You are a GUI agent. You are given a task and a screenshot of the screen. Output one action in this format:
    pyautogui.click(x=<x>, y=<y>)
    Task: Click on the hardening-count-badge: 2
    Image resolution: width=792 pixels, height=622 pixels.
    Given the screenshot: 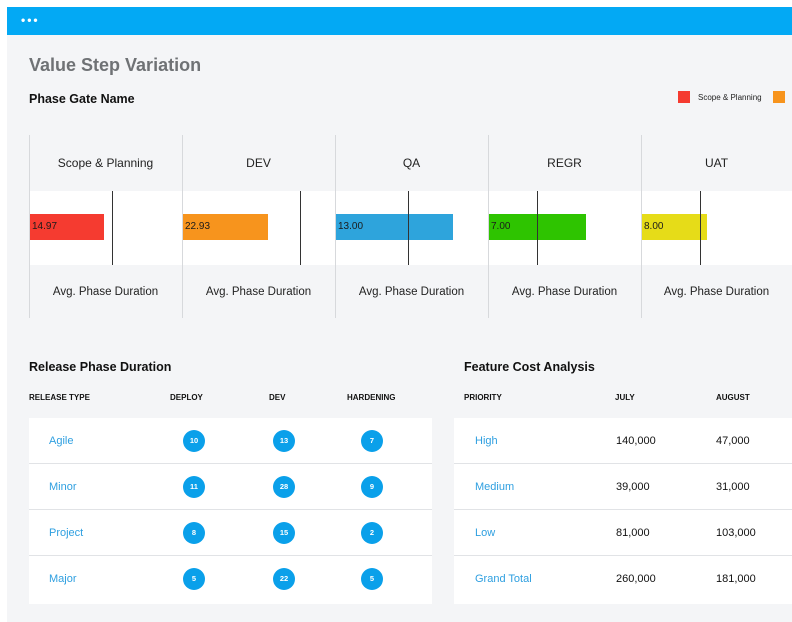 What is the action you would take?
    pyautogui.click(x=372, y=533)
    